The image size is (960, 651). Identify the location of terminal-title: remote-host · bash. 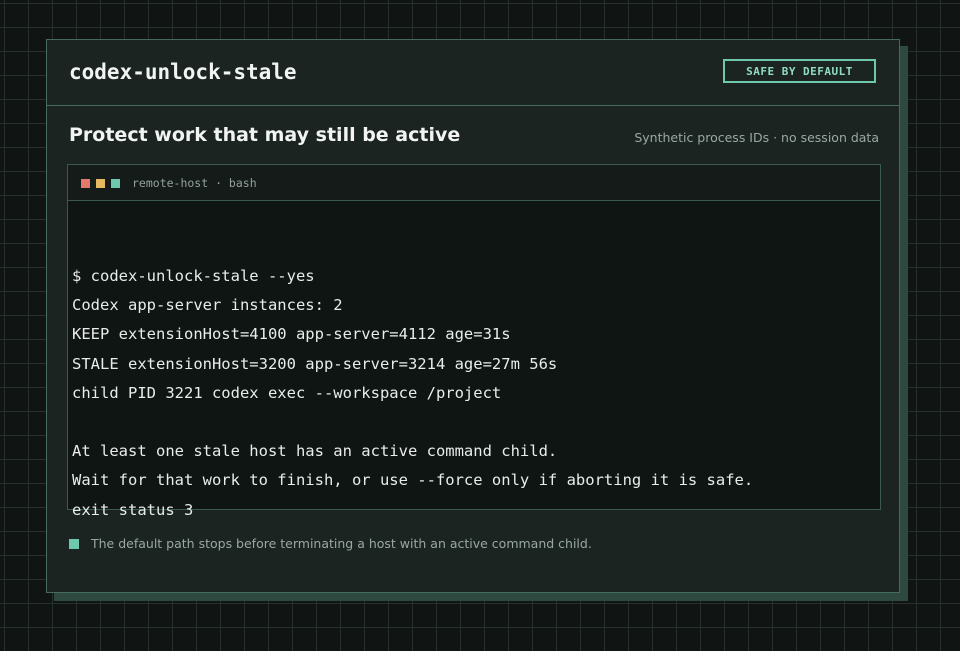
(194, 183).